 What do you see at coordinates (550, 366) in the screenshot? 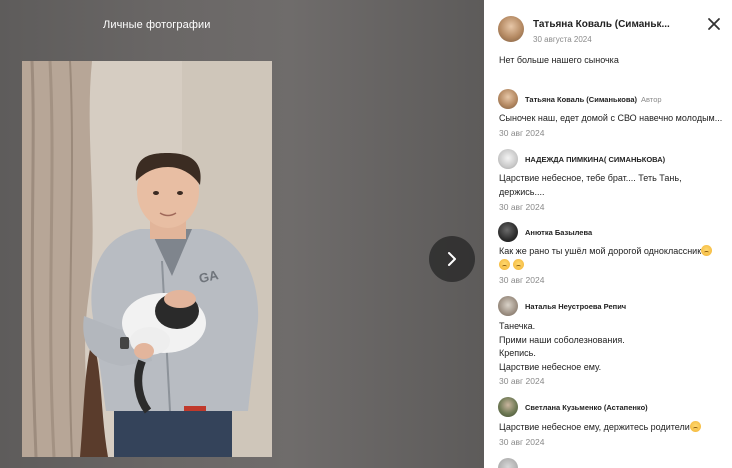
I see `comment-line: Царствие небесное ему.` at bounding box center [550, 366].